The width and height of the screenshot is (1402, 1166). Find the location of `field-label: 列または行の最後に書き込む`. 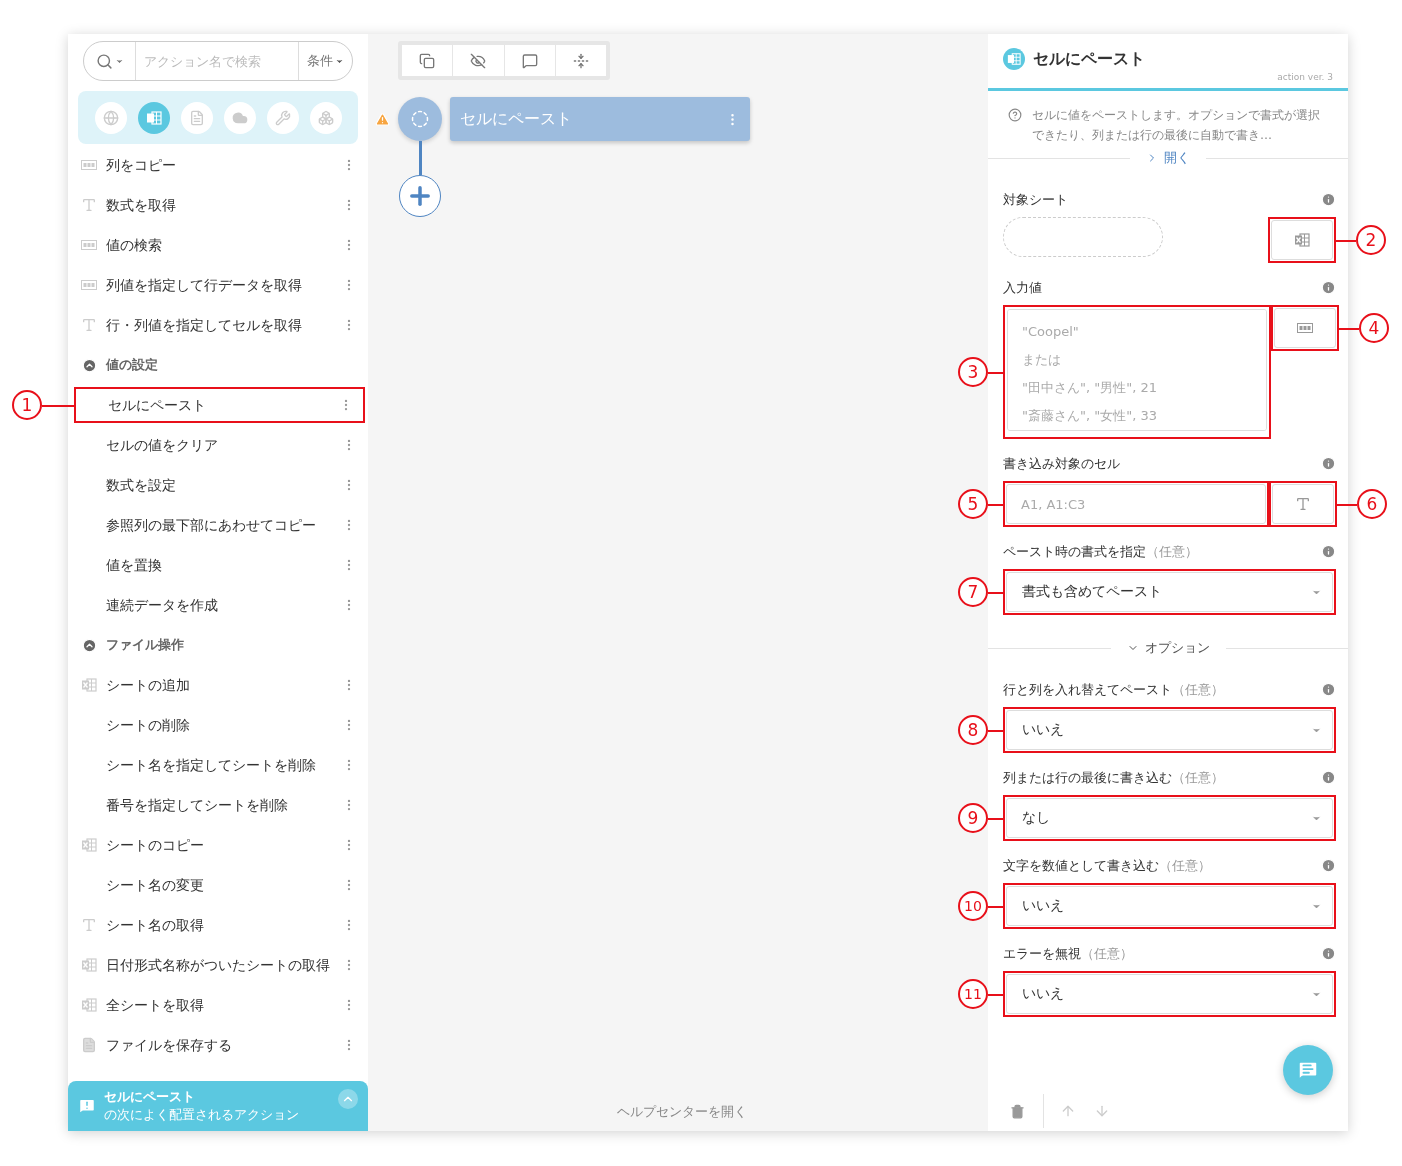

field-label: 列または行の最後に書き込む is located at coordinates (1087, 777).